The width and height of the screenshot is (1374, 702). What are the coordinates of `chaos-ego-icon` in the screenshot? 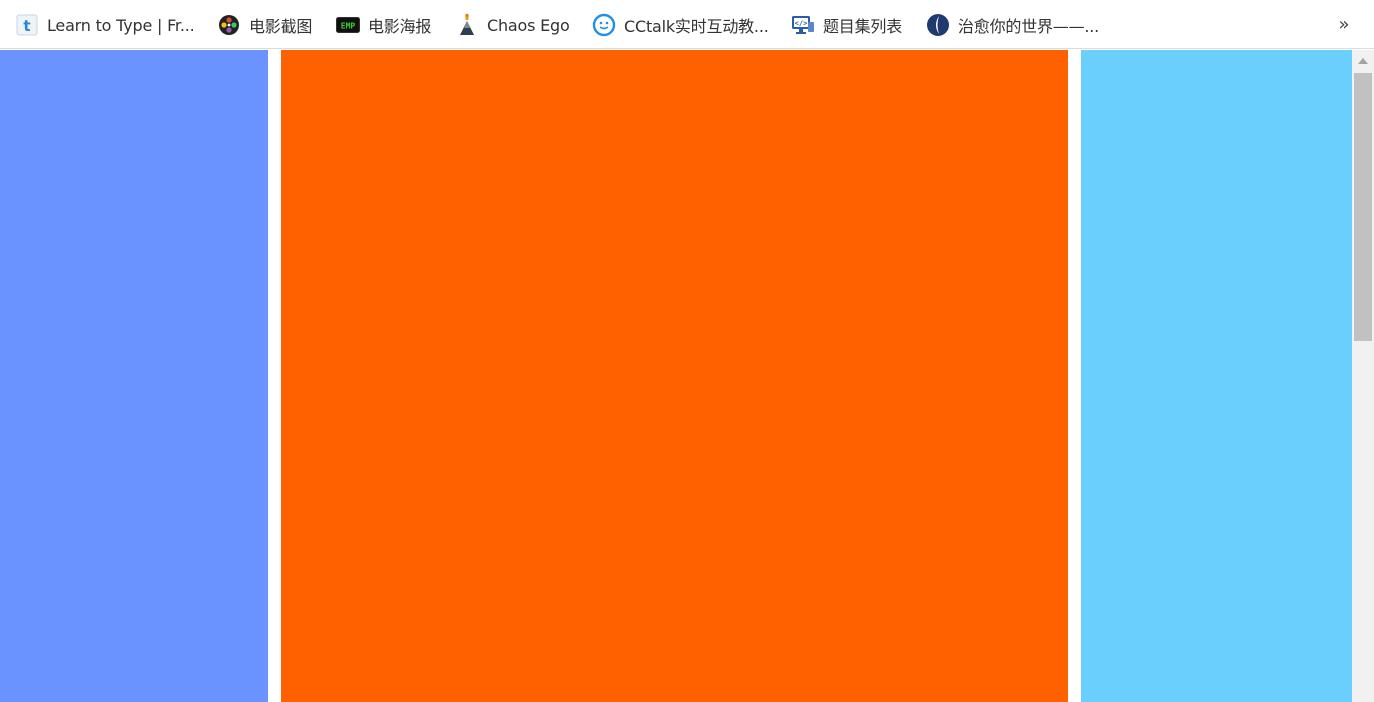 It's located at (467, 25).